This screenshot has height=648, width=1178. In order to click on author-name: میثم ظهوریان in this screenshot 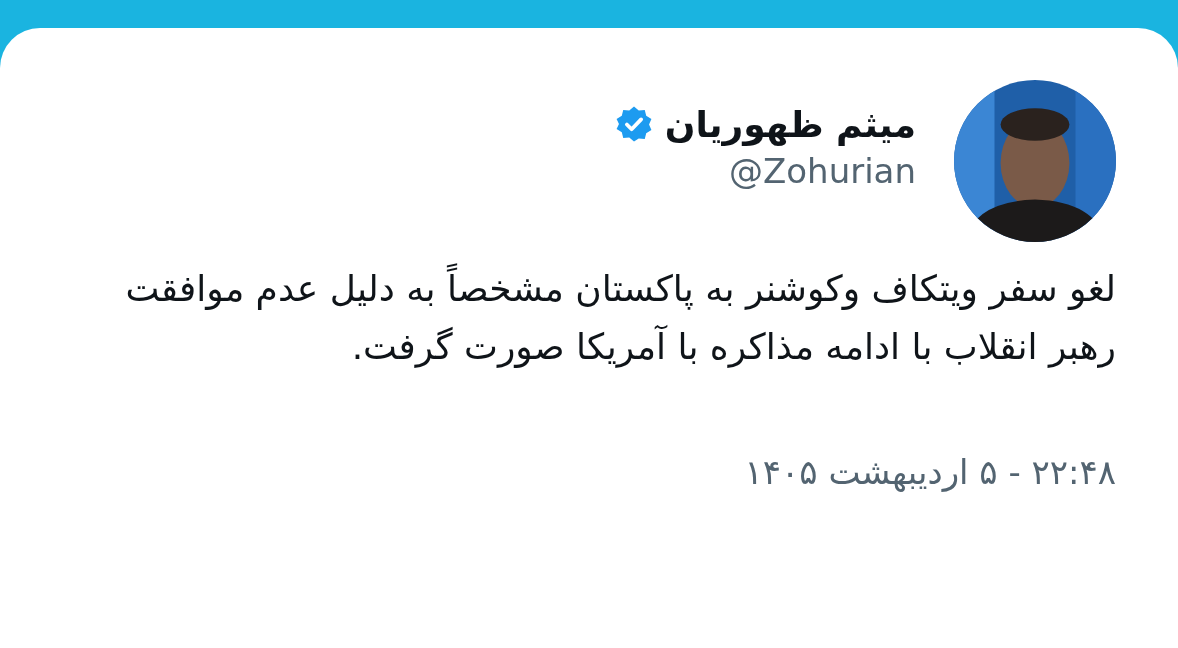, I will do `click(790, 124)`.